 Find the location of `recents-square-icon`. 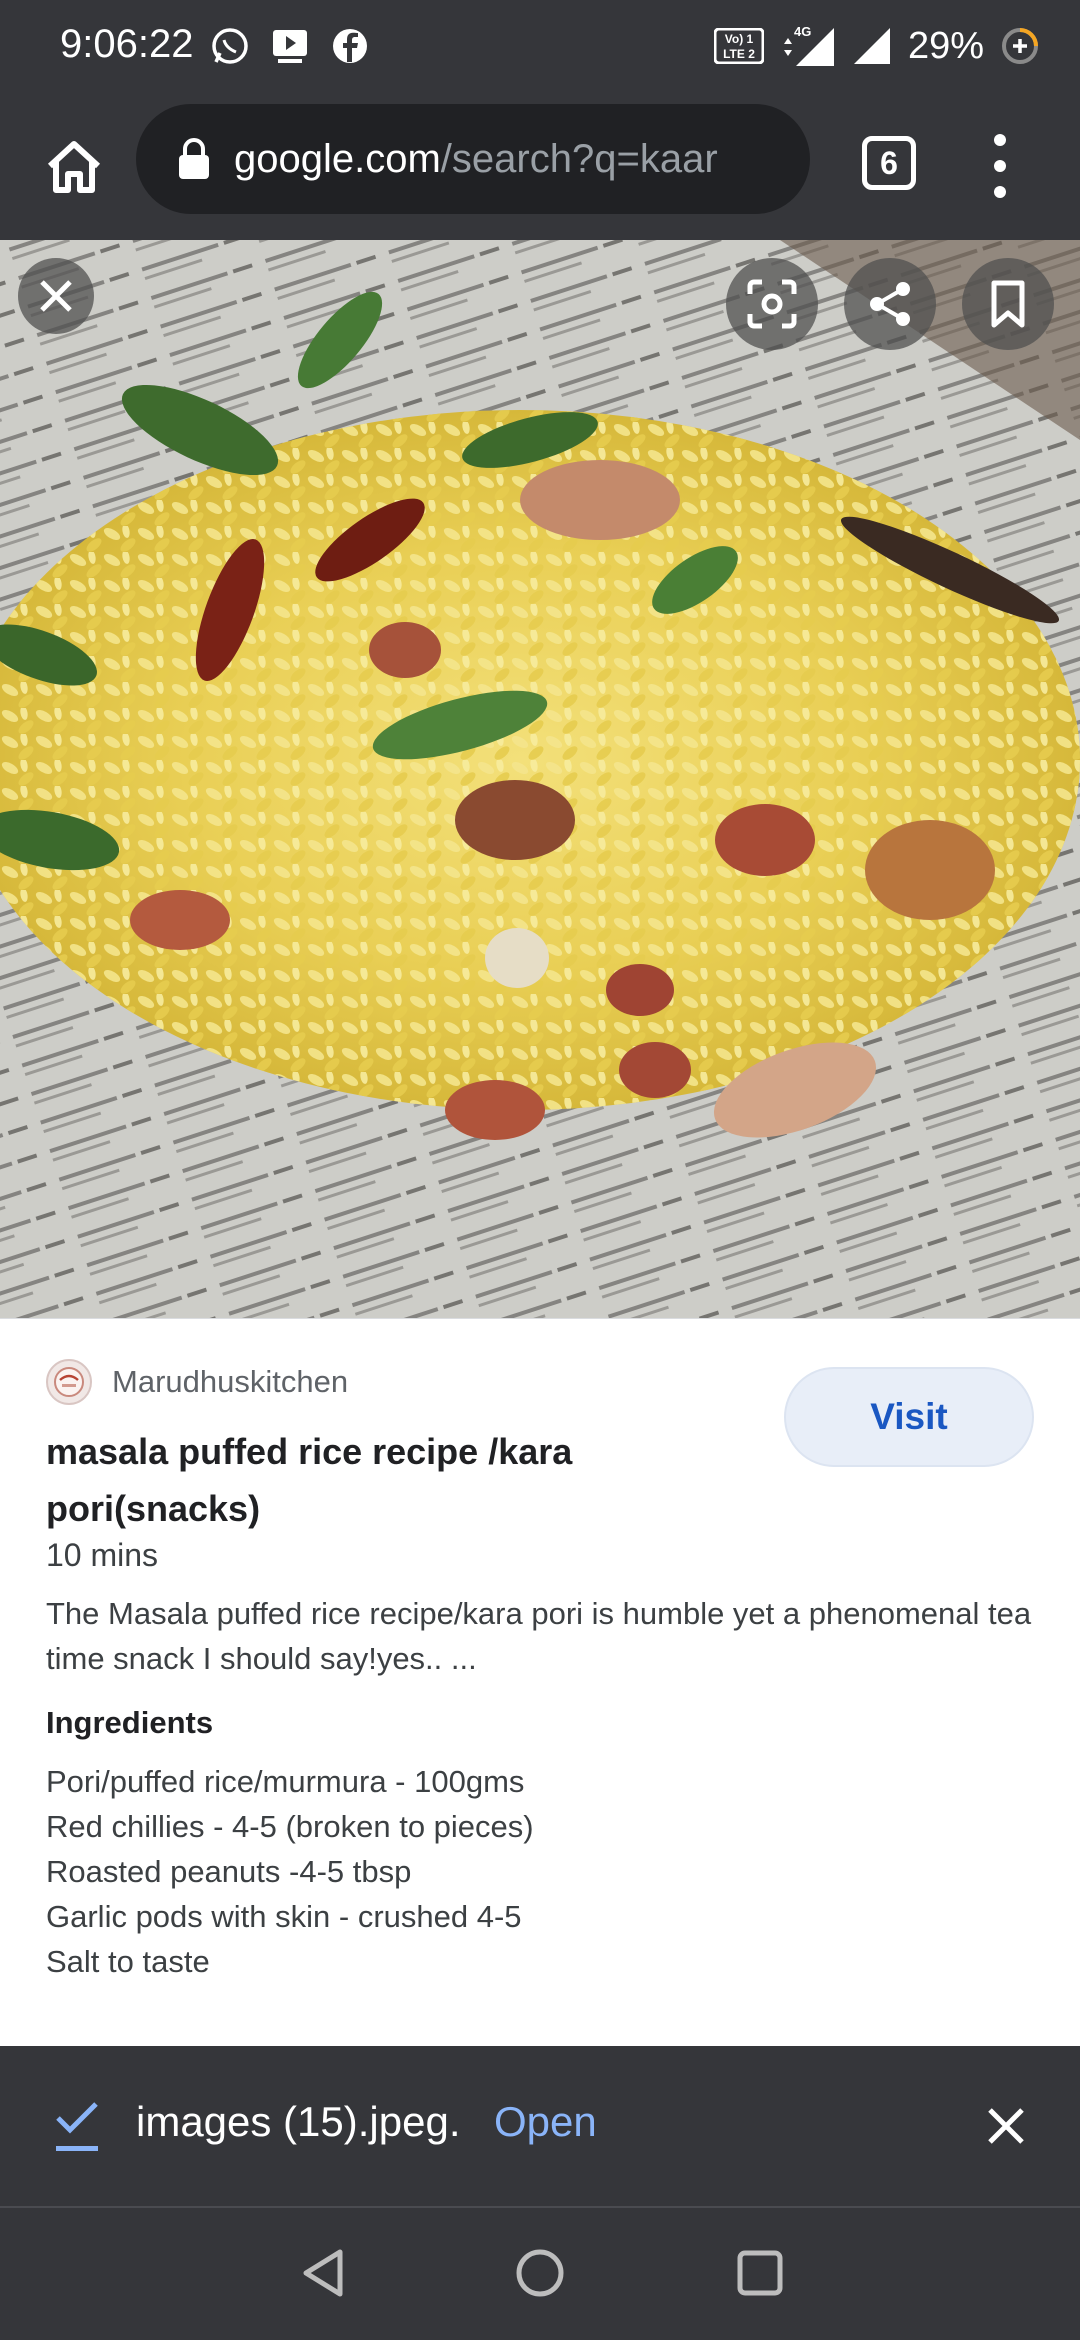

recents-square-icon is located at coordinates (760, 2273).